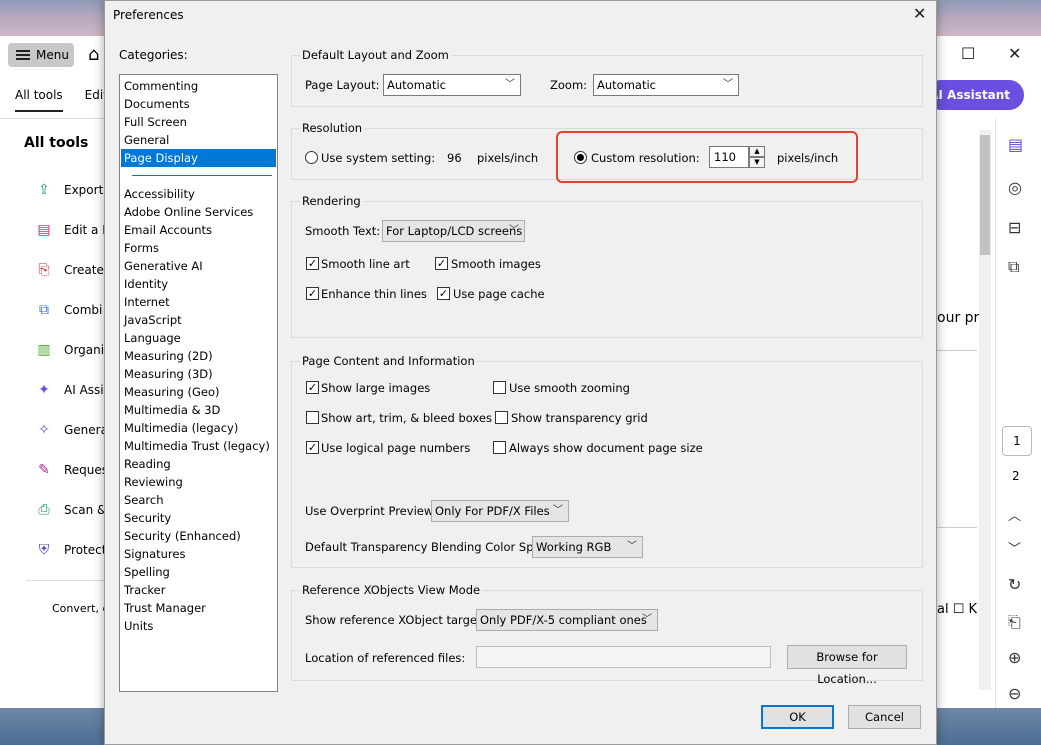  Describe the element at coordinates (198, 464) in the screenshot. I see `category-item: Reading` at that location.